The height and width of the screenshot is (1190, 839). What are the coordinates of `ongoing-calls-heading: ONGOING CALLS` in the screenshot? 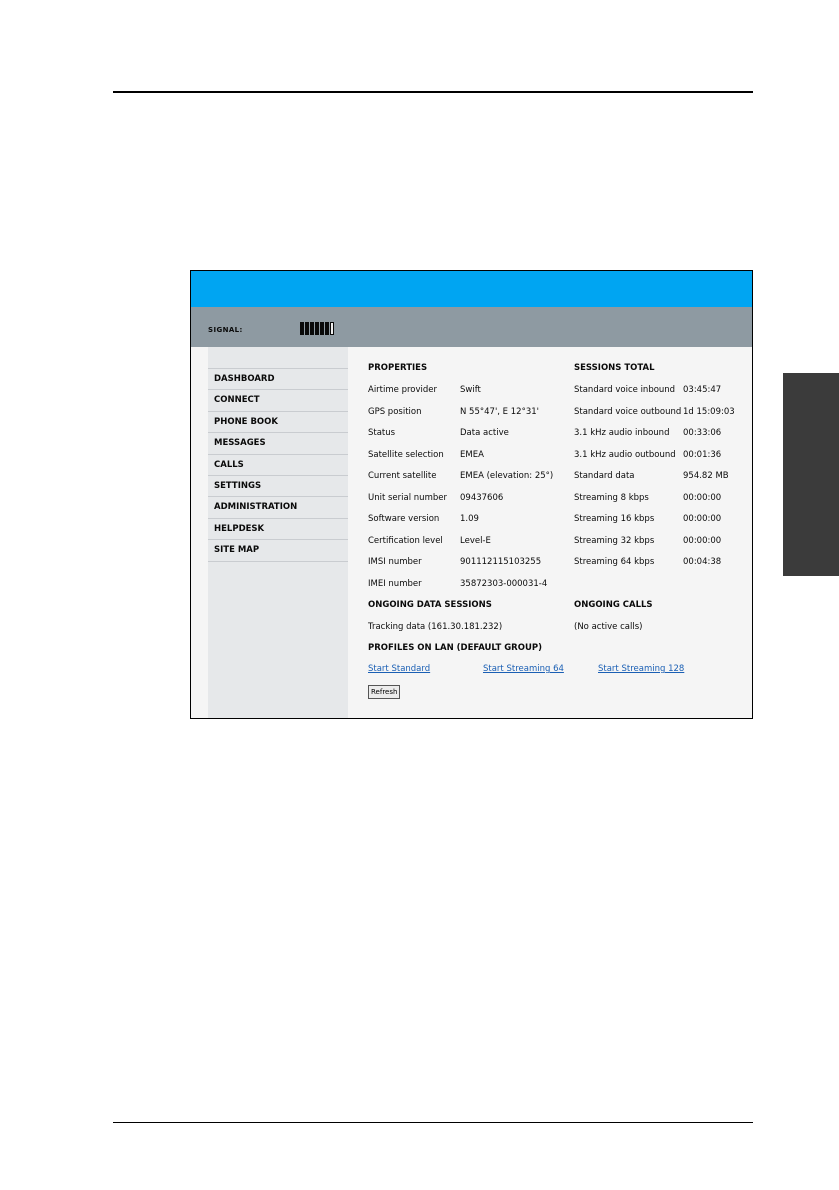 It's located at (613, 605).